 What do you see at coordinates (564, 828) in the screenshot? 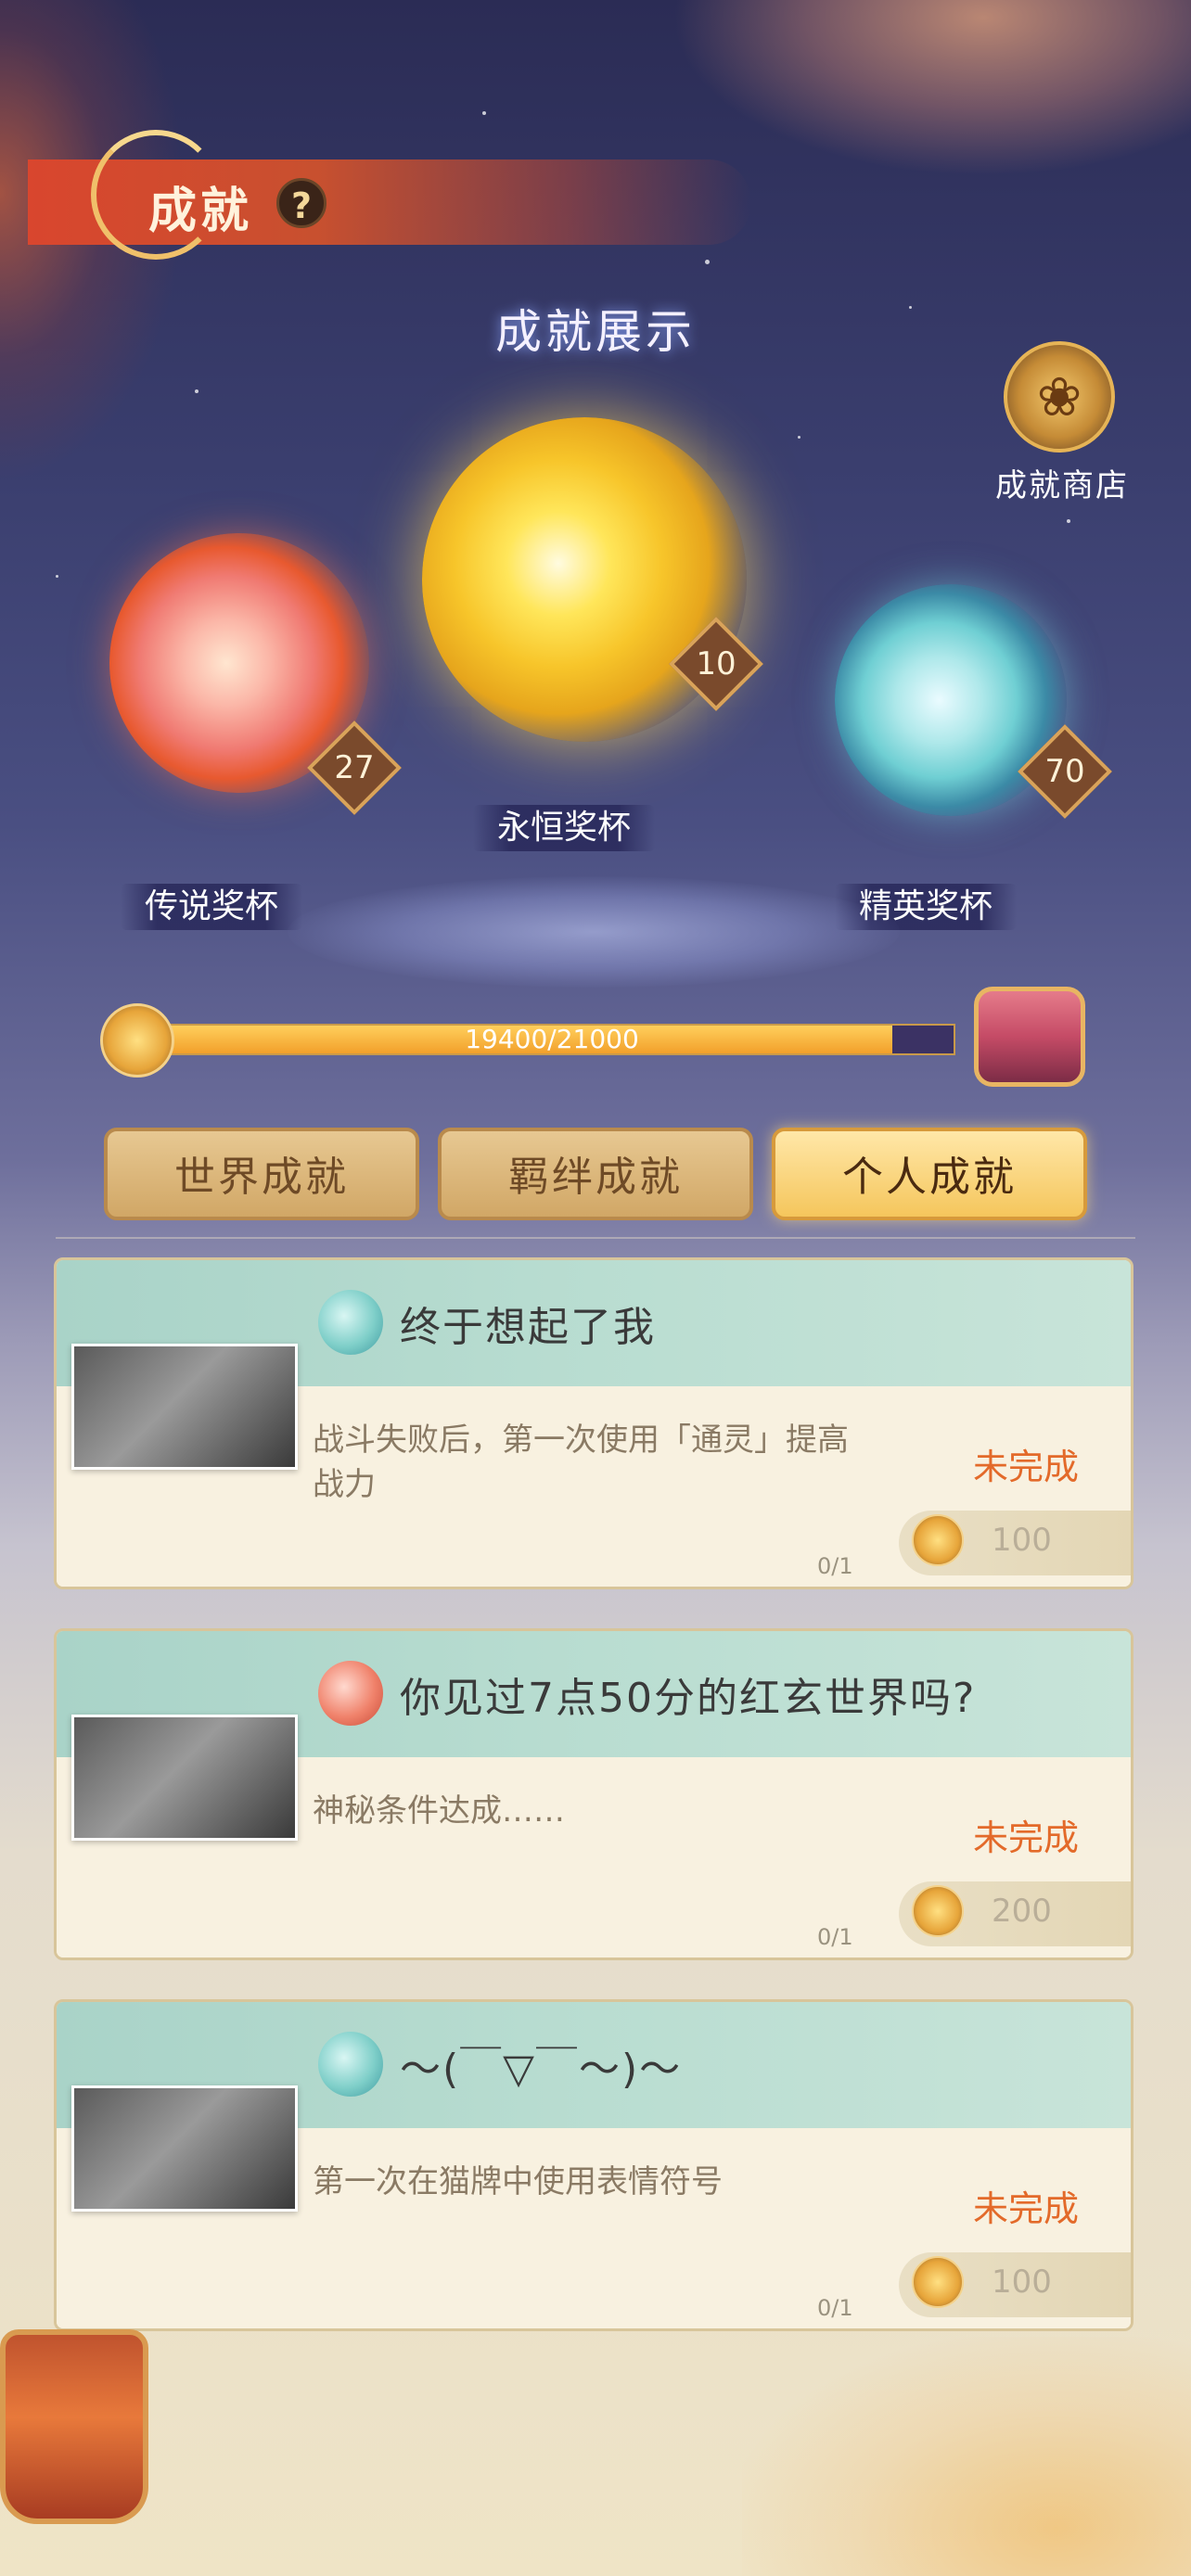
I see `eternal-trophy-label: 永恒奖杯` at bounding box center [564, 828].